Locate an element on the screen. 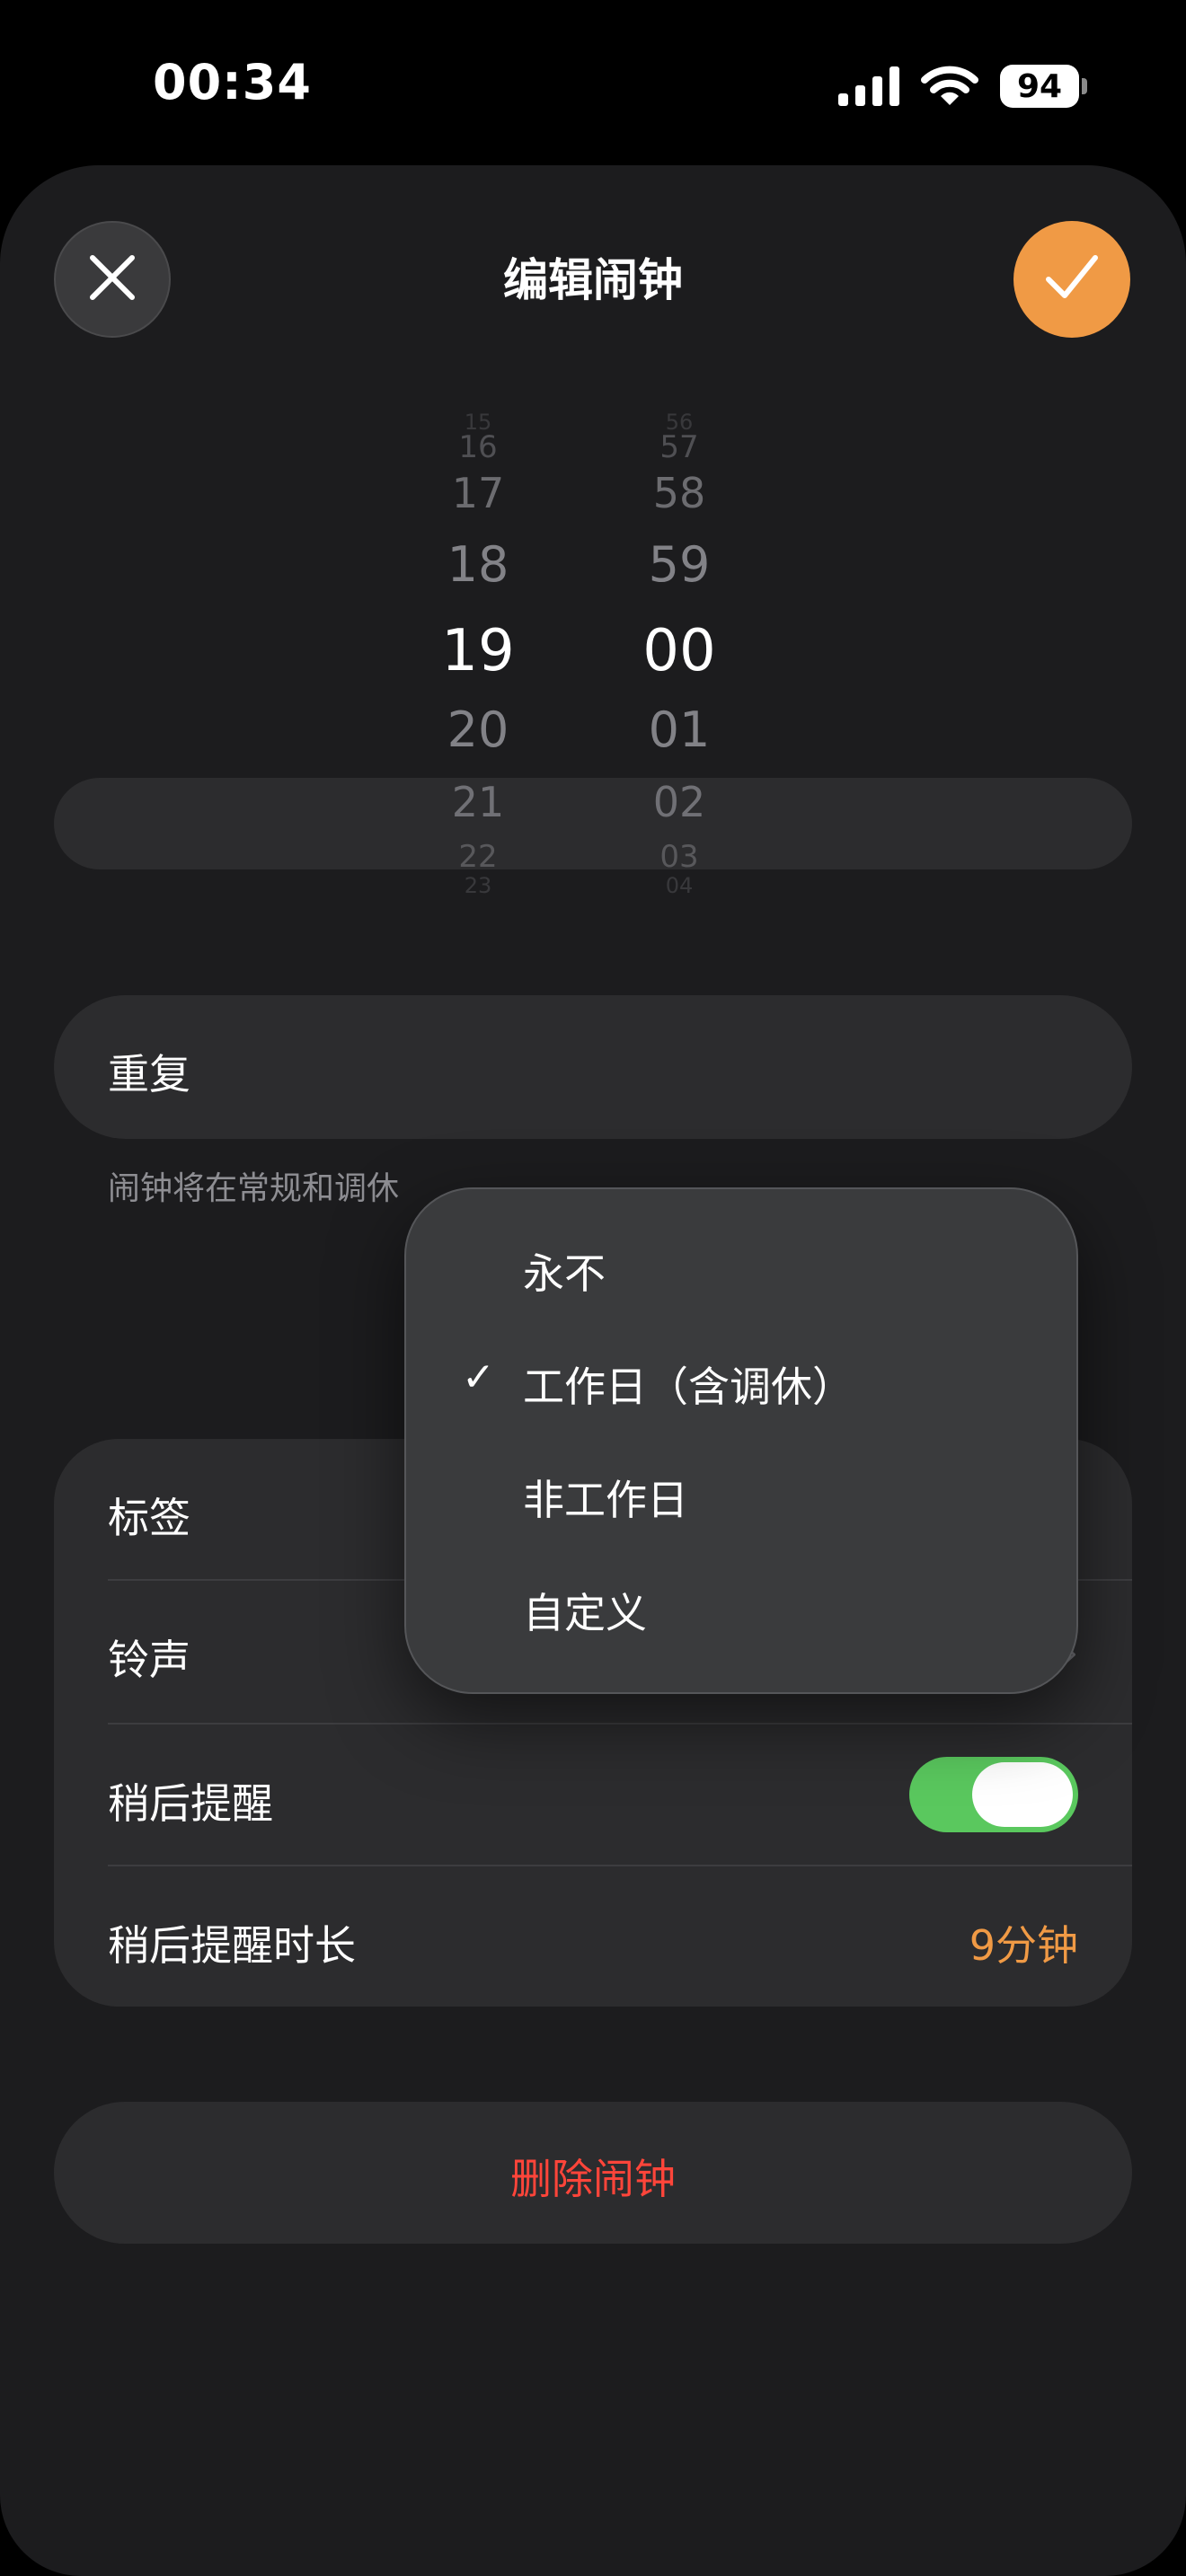 This screenshot has width=1186, height=2576. menu-item-workdays: ✓ 工作日（含调休） is located at coordinates (741, 1378).